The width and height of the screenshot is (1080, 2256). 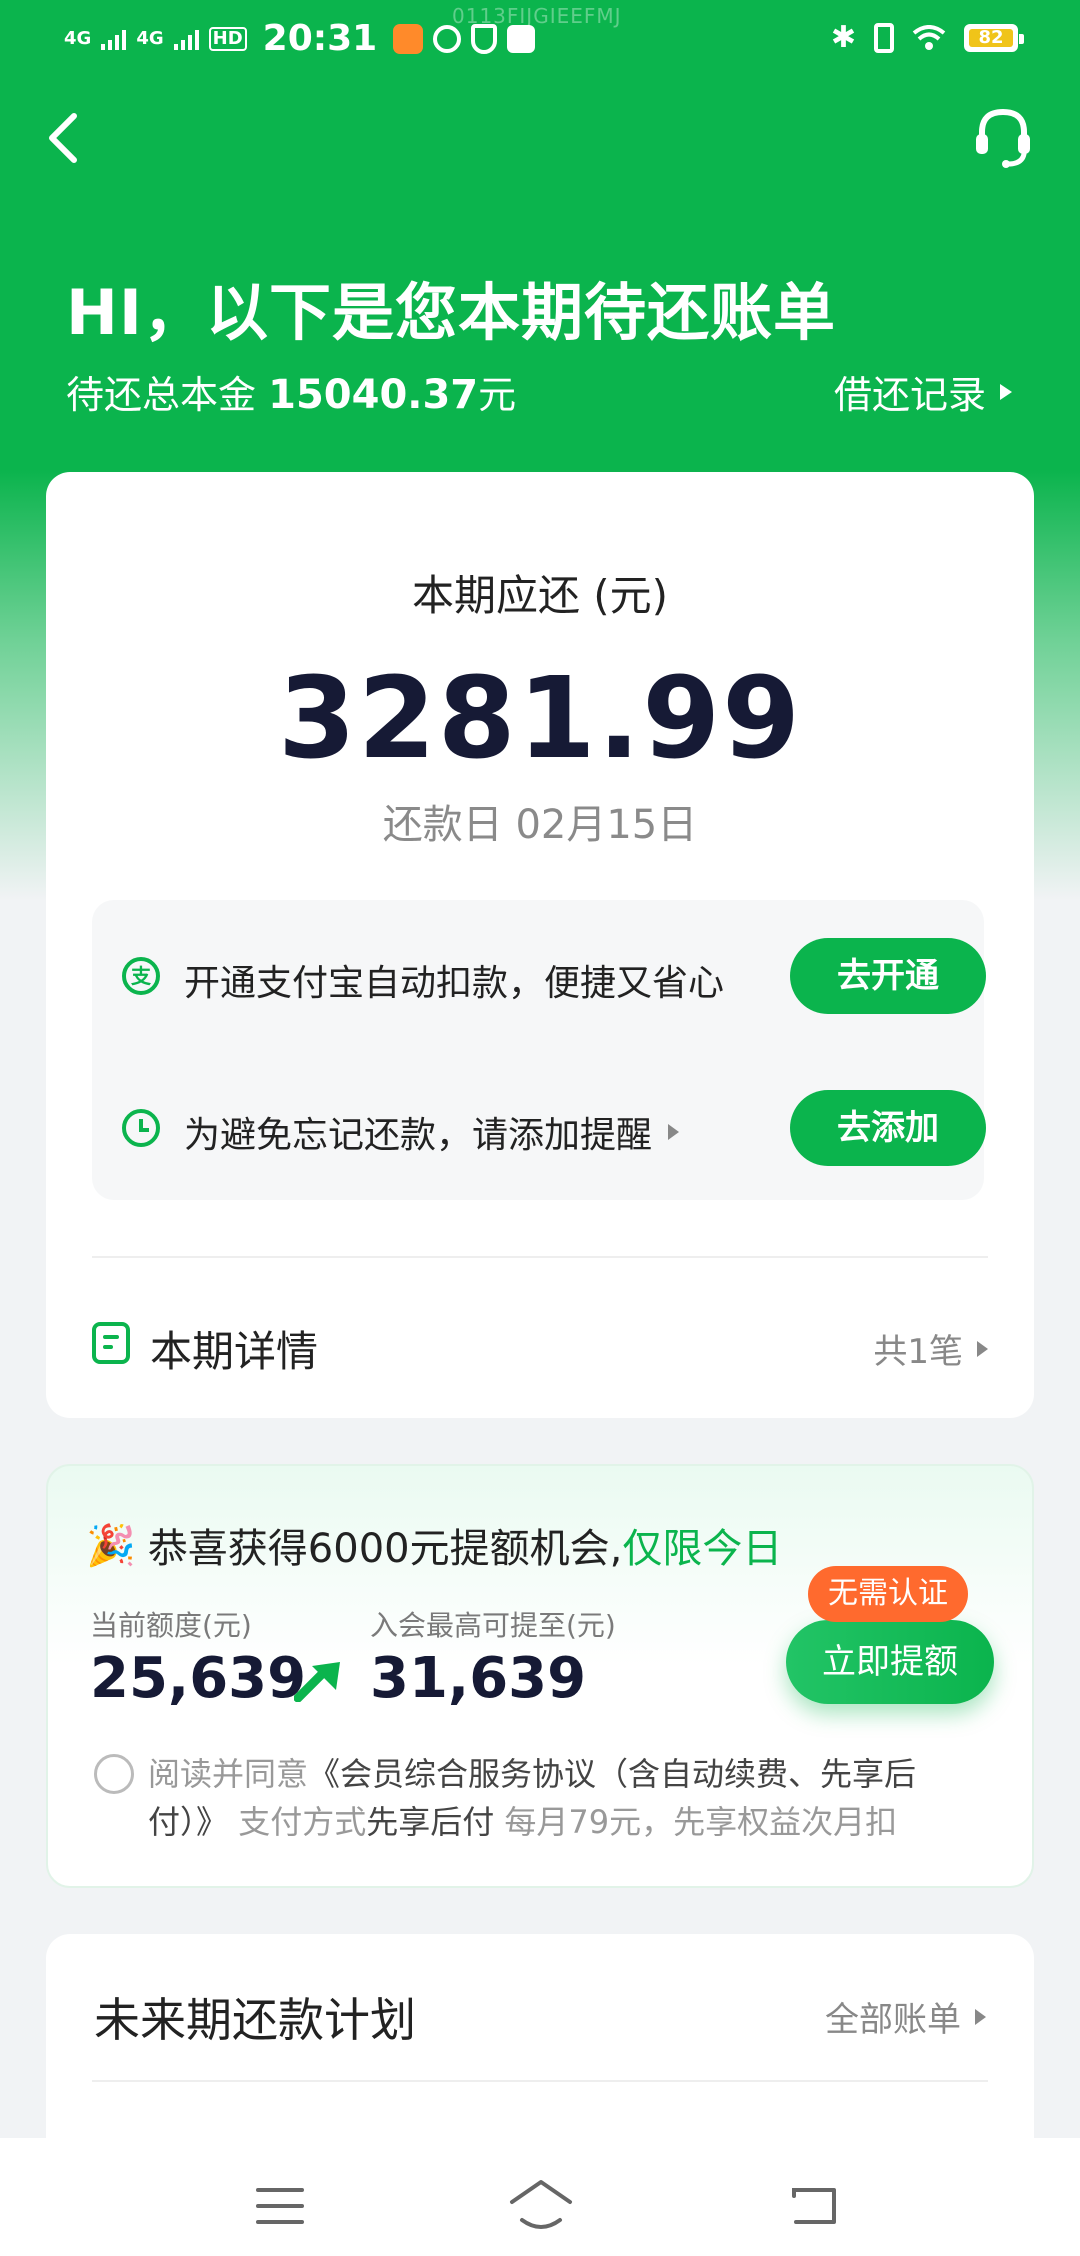 I want to click on shield-icon, so click(x=484, y=38).